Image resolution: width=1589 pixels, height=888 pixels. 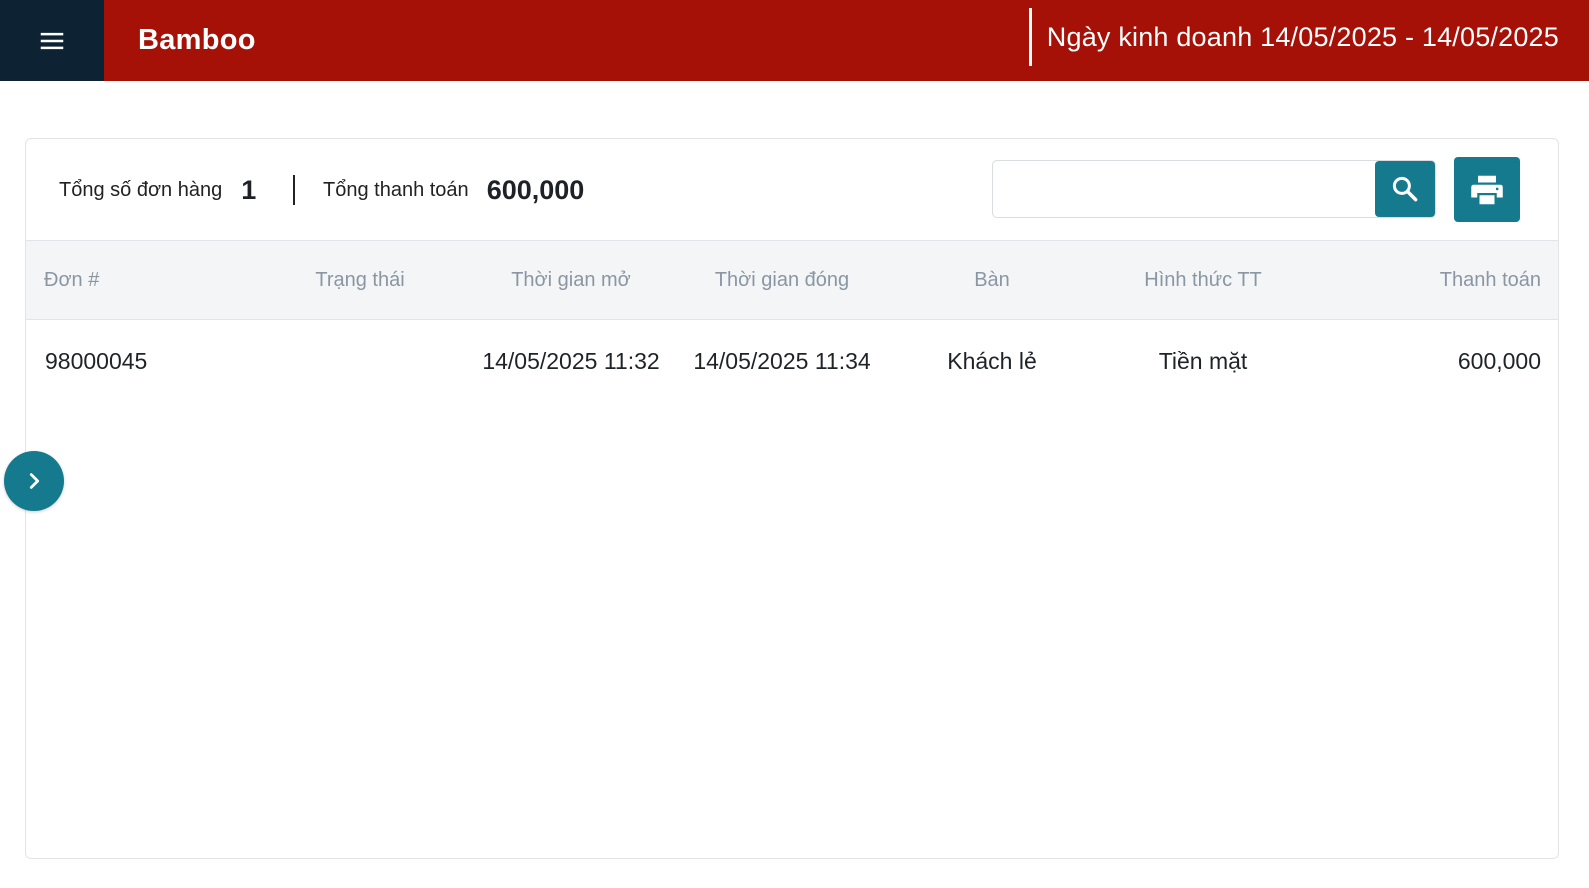 I want to click on header-divider, so click(x=1030, y=37).